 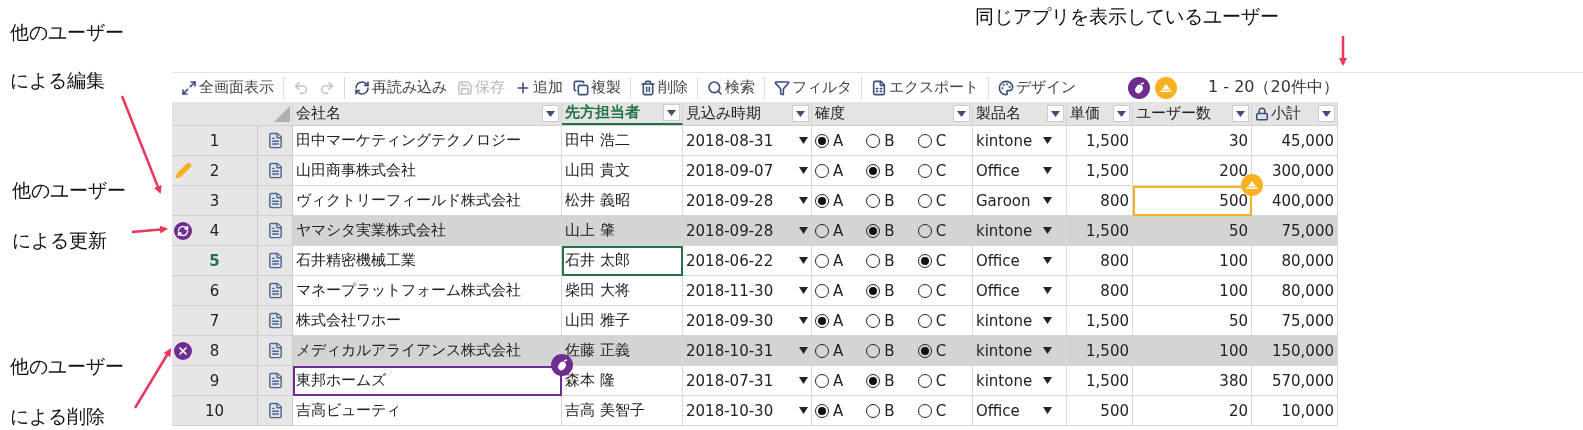 What do you see at coordinates (1037, 87) in the screenshot?
I see `design-button: デザイン` at bounding box center [1037, 87].